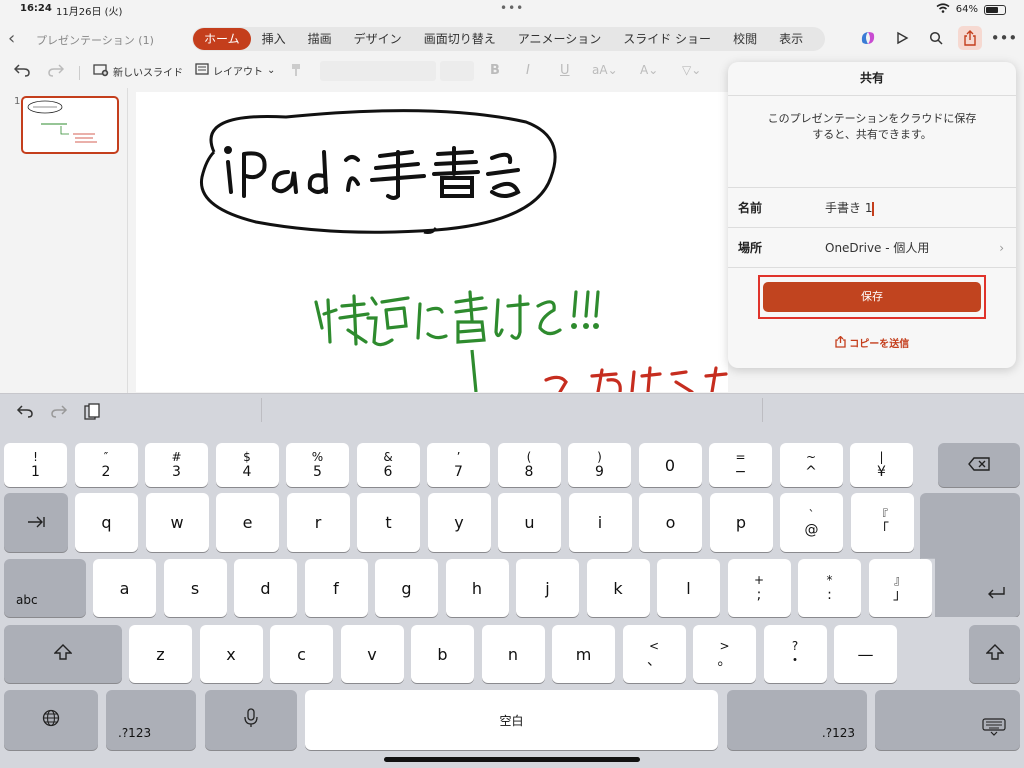 Image resolution: width=1024 pixels, height=768 pixels. Describe the element at coordinates (970, 38) in the screenshot. I see `share-icon` at that location.